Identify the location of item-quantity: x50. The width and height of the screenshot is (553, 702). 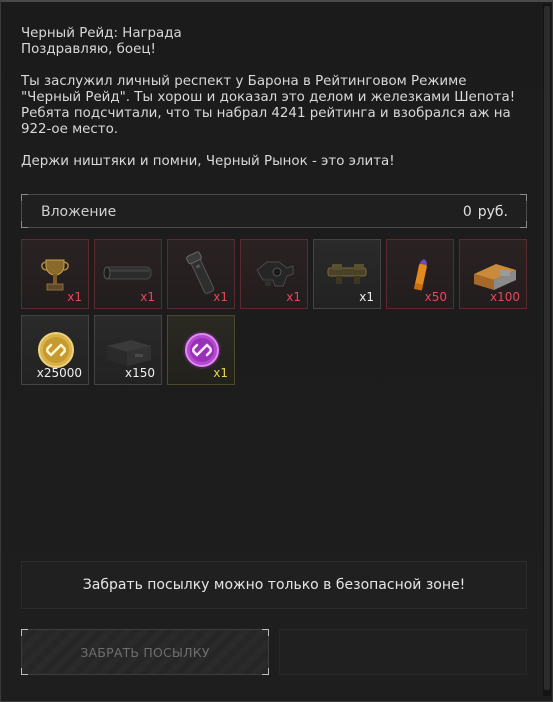
(435, 297).